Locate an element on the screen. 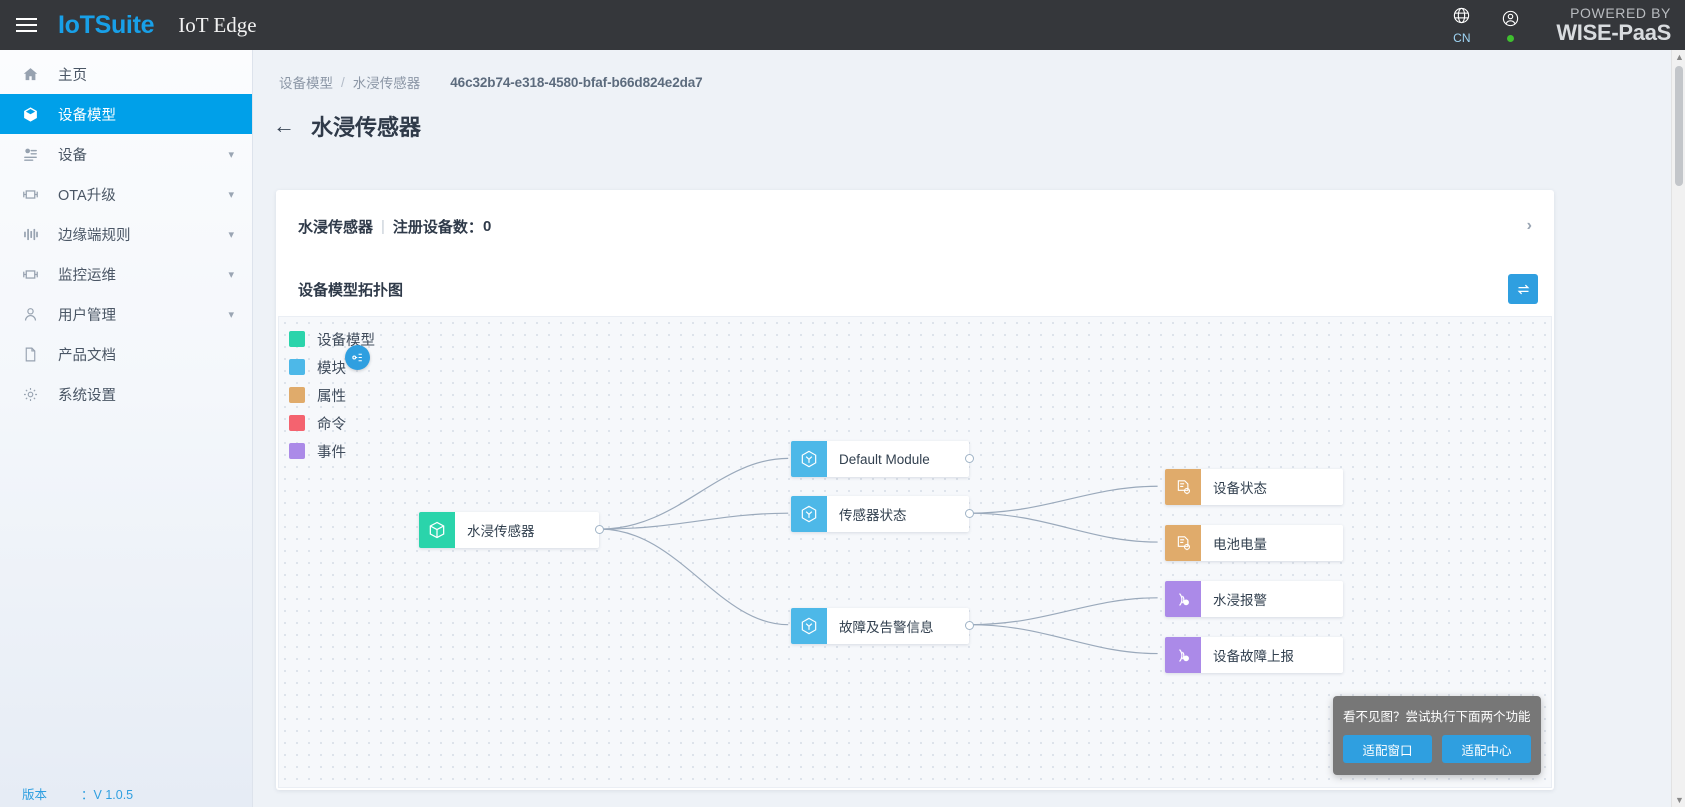 The height and width of the screenshot is (807, 1685). legend-label: 模块 is located at coordinates (331, 368).